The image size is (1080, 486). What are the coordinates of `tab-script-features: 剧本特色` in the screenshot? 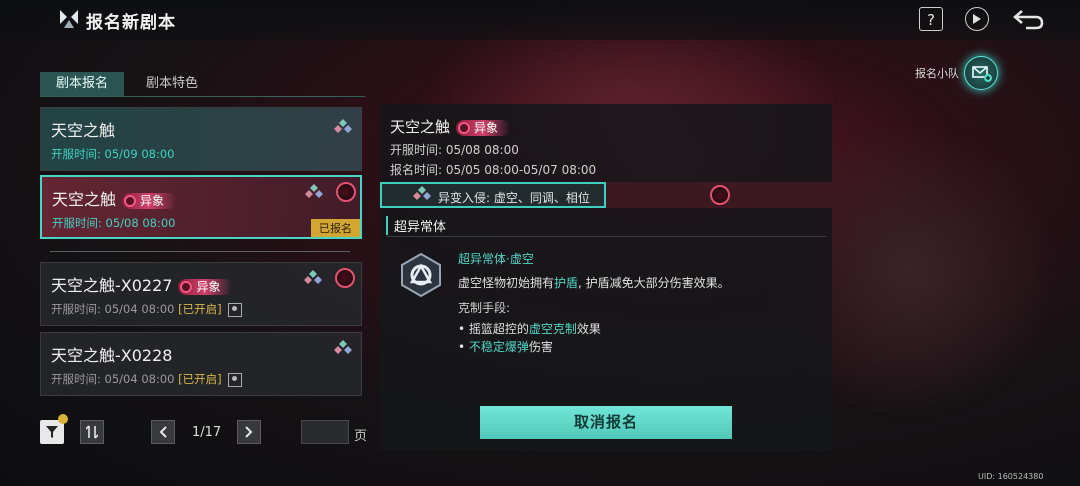 It's located at (172, 84).